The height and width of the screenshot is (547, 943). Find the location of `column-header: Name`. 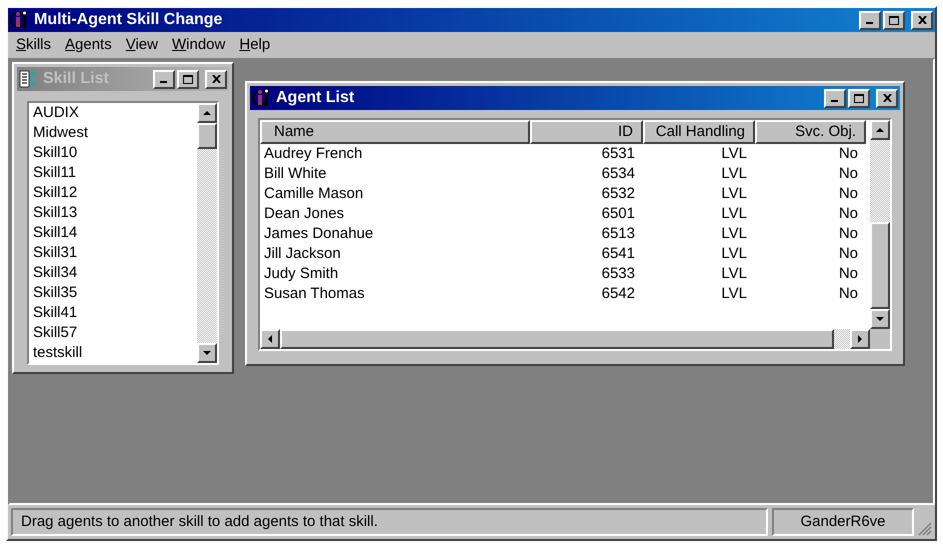

column-header: Name is located at coordinates (395, 132).